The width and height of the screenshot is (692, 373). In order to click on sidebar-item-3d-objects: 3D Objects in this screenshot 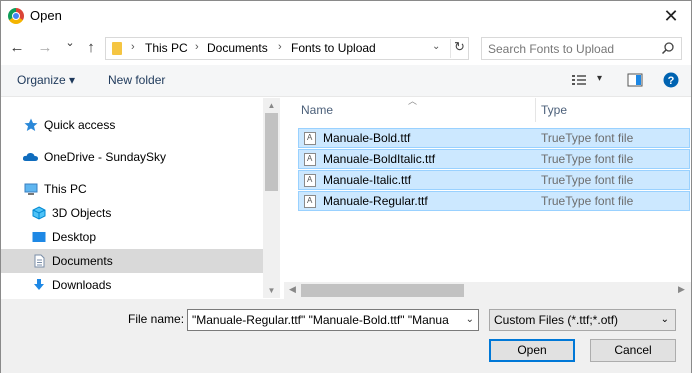, I will do `click(132, 213)`.